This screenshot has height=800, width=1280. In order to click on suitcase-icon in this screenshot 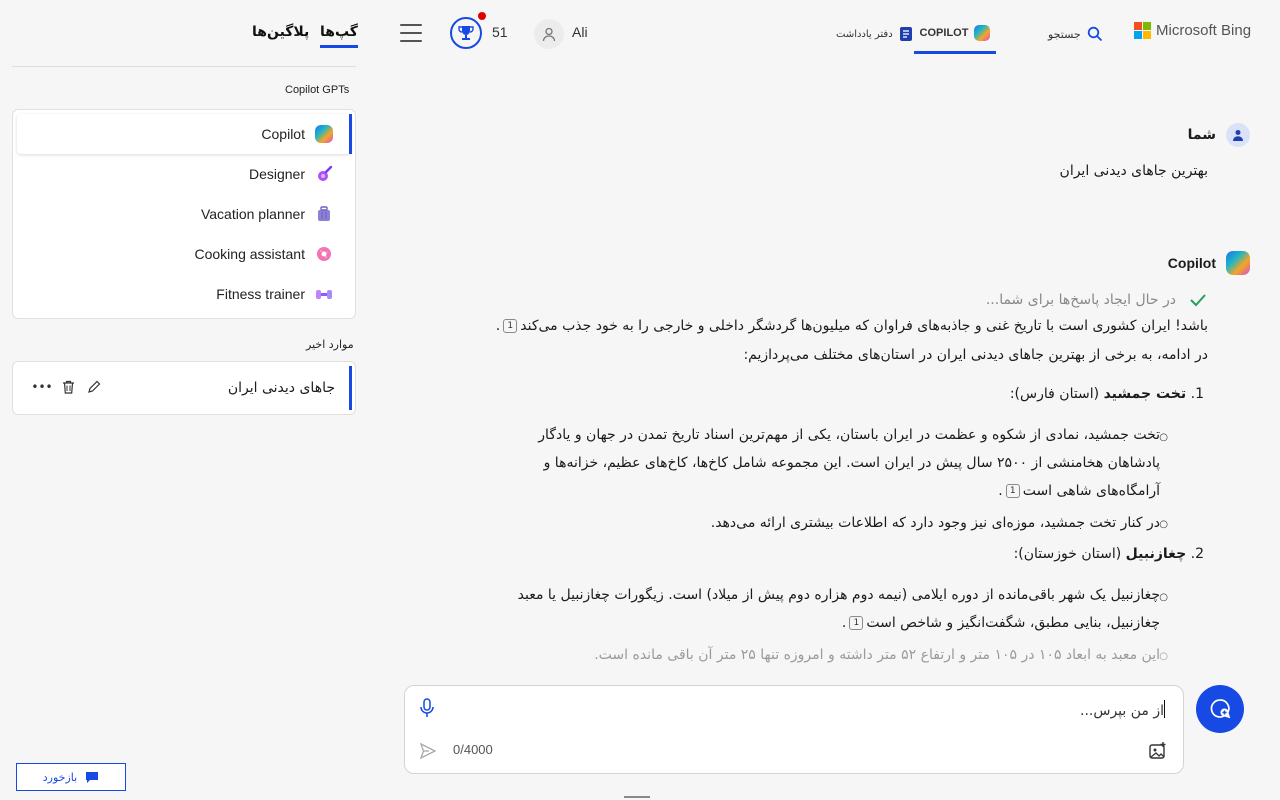, I will do `click(324, 214)`.